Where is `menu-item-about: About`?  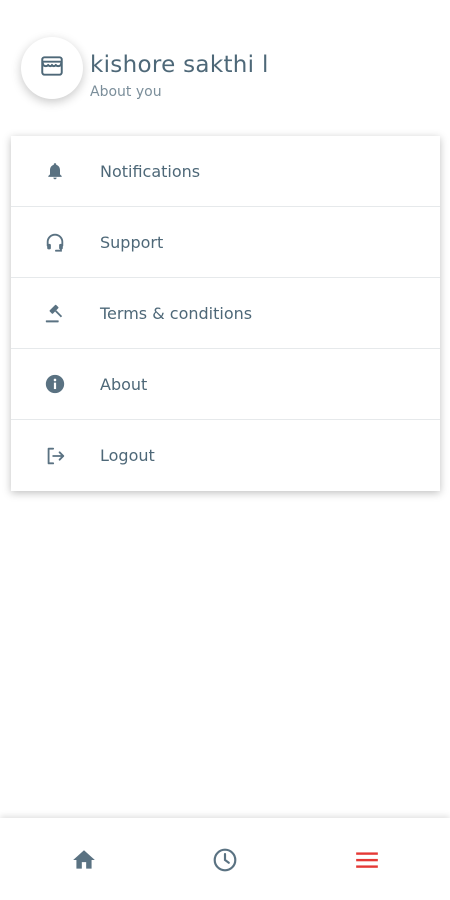
menu-item-about: About is located at coordinates (225, 384).